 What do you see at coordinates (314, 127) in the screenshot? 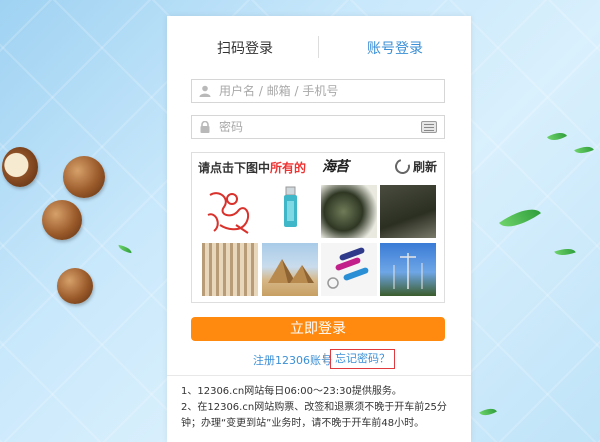
I see `password-input` at bounding box center [314, 127].